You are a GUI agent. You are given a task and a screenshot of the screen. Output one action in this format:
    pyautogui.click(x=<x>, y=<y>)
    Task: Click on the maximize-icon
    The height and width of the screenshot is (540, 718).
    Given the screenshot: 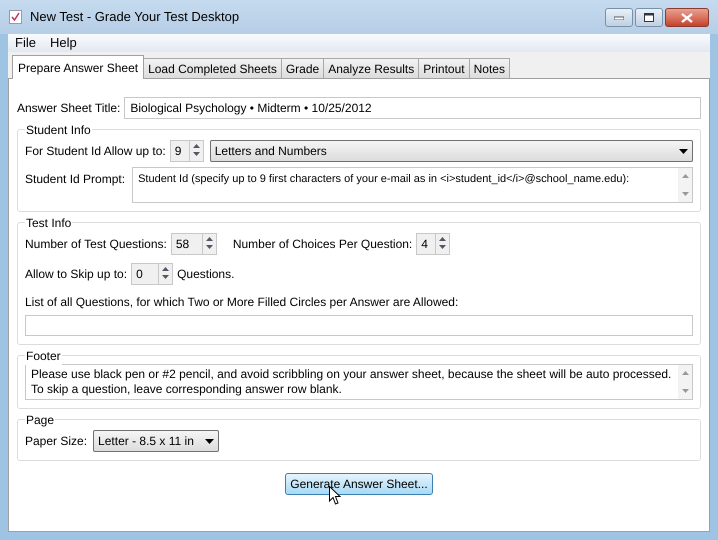 What is the action you would take?
    pyautogui.click(x=649, y=17)
    